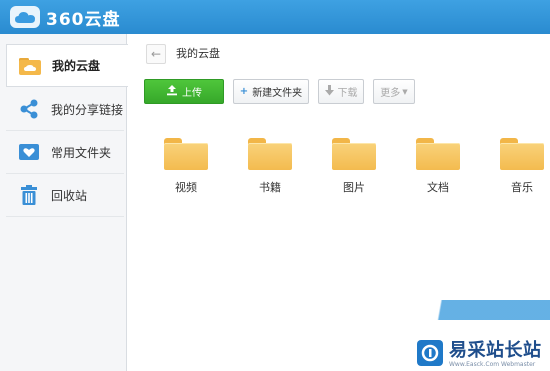 The height and width of the screenshot is (371, 550). I want to click on cloud-logo-icon, so click(25, 17).